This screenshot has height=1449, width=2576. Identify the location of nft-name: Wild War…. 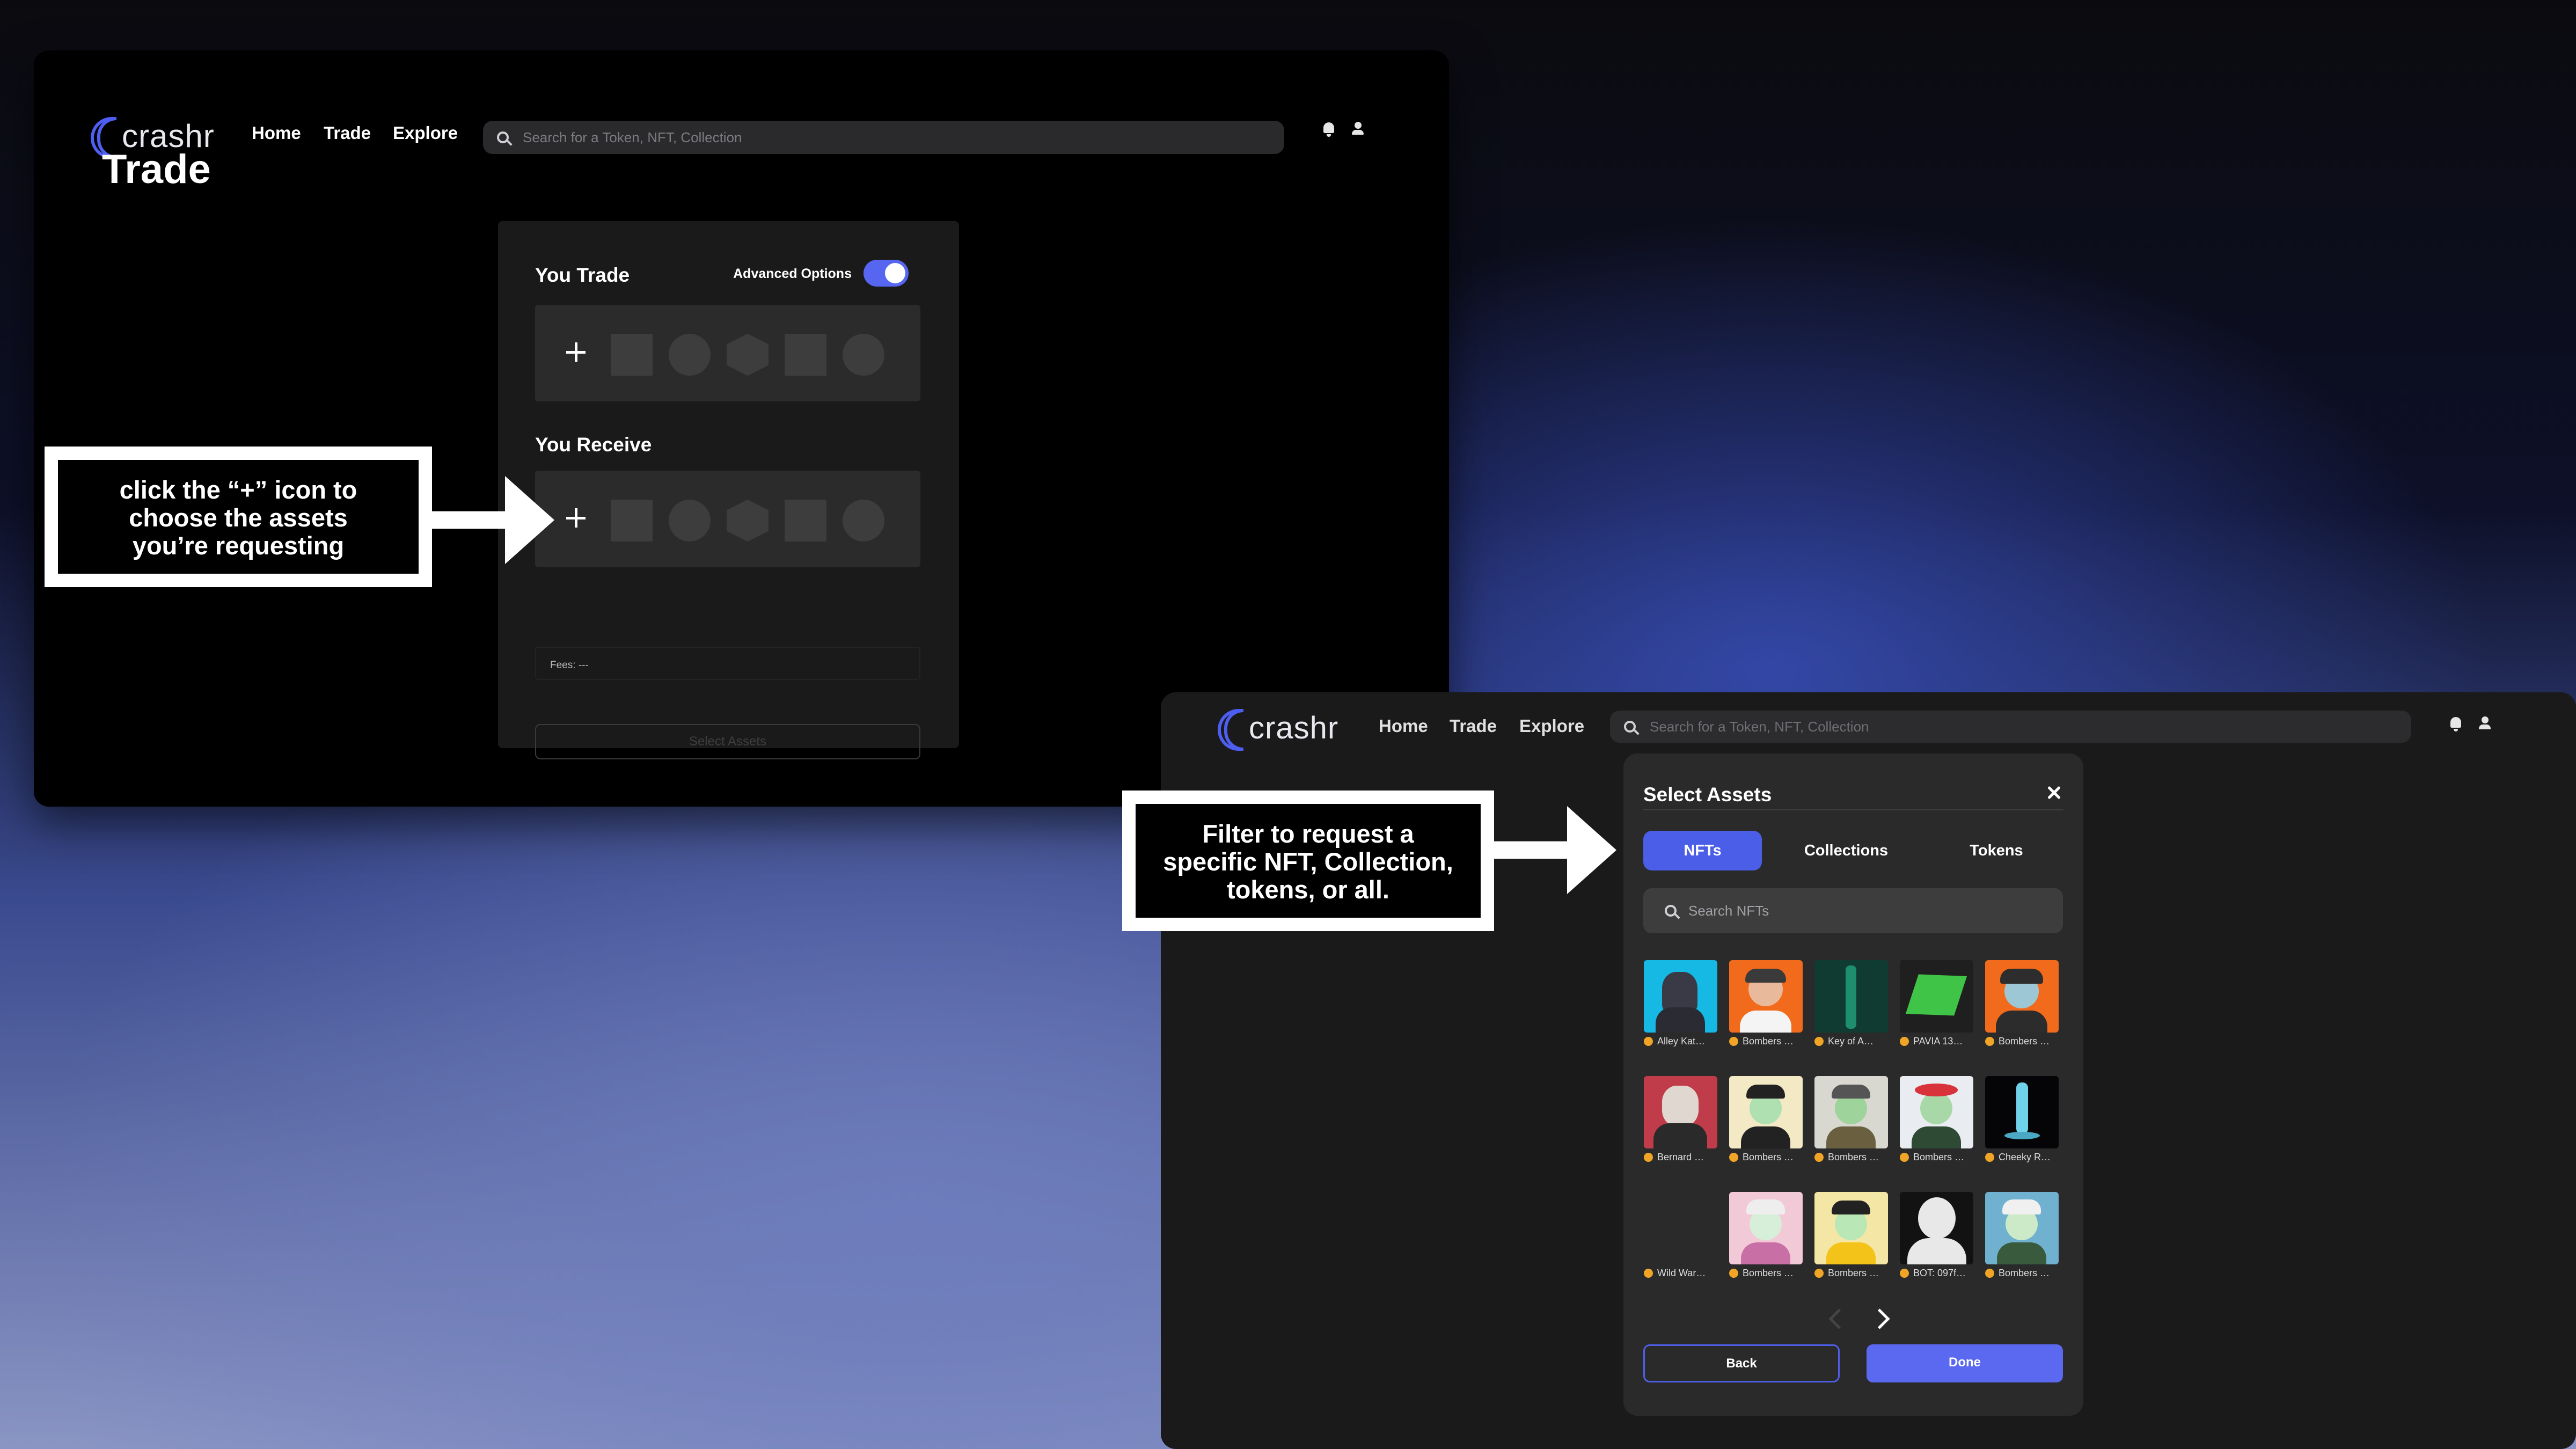
(1681, 1273).